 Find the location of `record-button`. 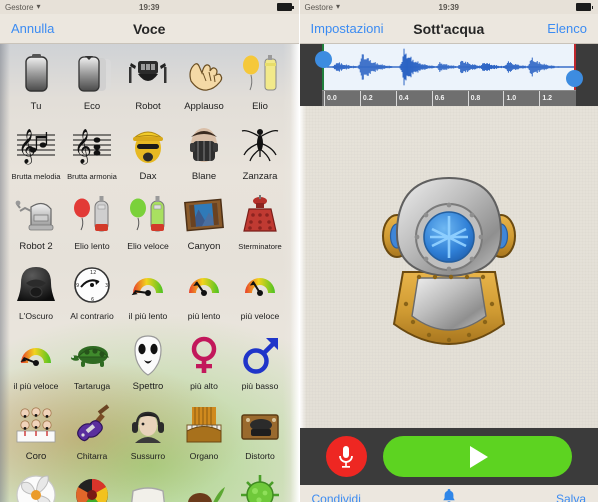

record-button is located at coordinates (346, 456).